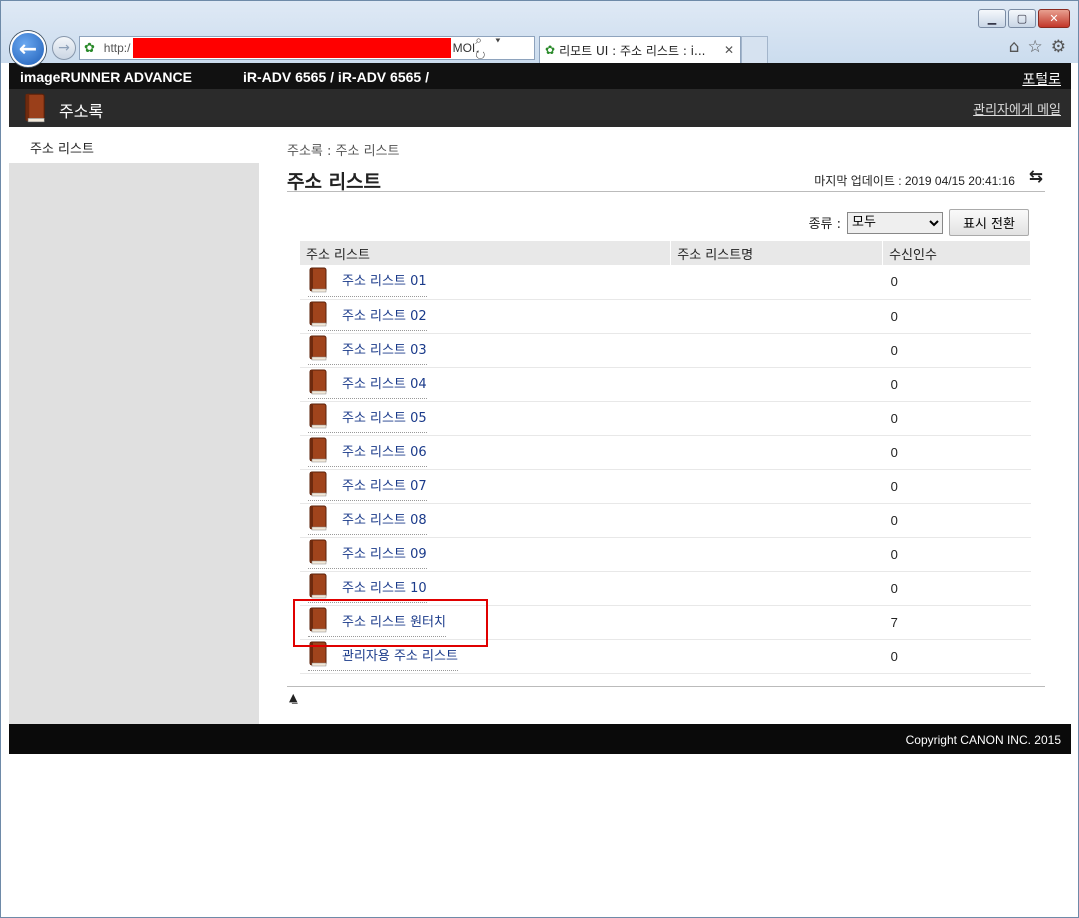 This screenshot has height=918, width=1079. I want to click on arrow-right-icon: →, so click(64, 48).